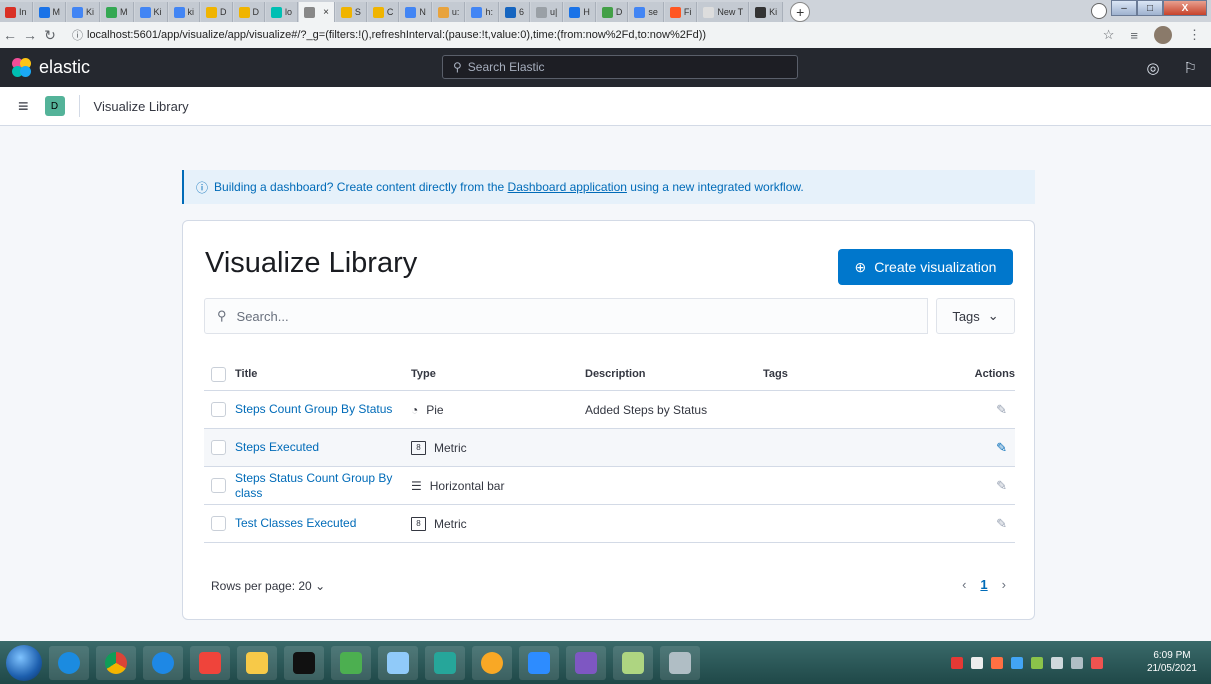 The image size is (1211, 684). I want to click on browser-tab: C, so click(383, 12).